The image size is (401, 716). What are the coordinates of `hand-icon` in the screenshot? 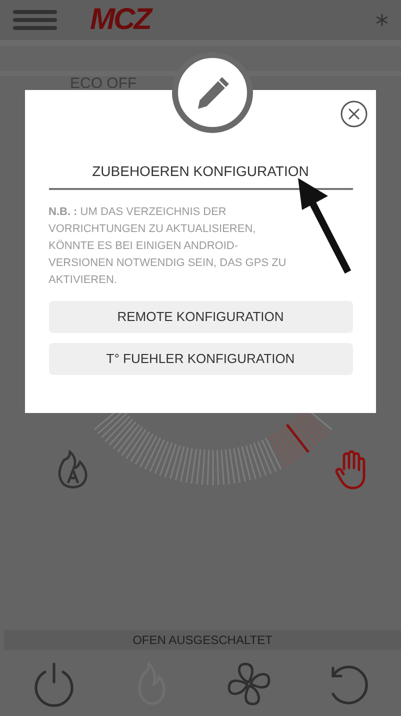 It's located at (351, 470).